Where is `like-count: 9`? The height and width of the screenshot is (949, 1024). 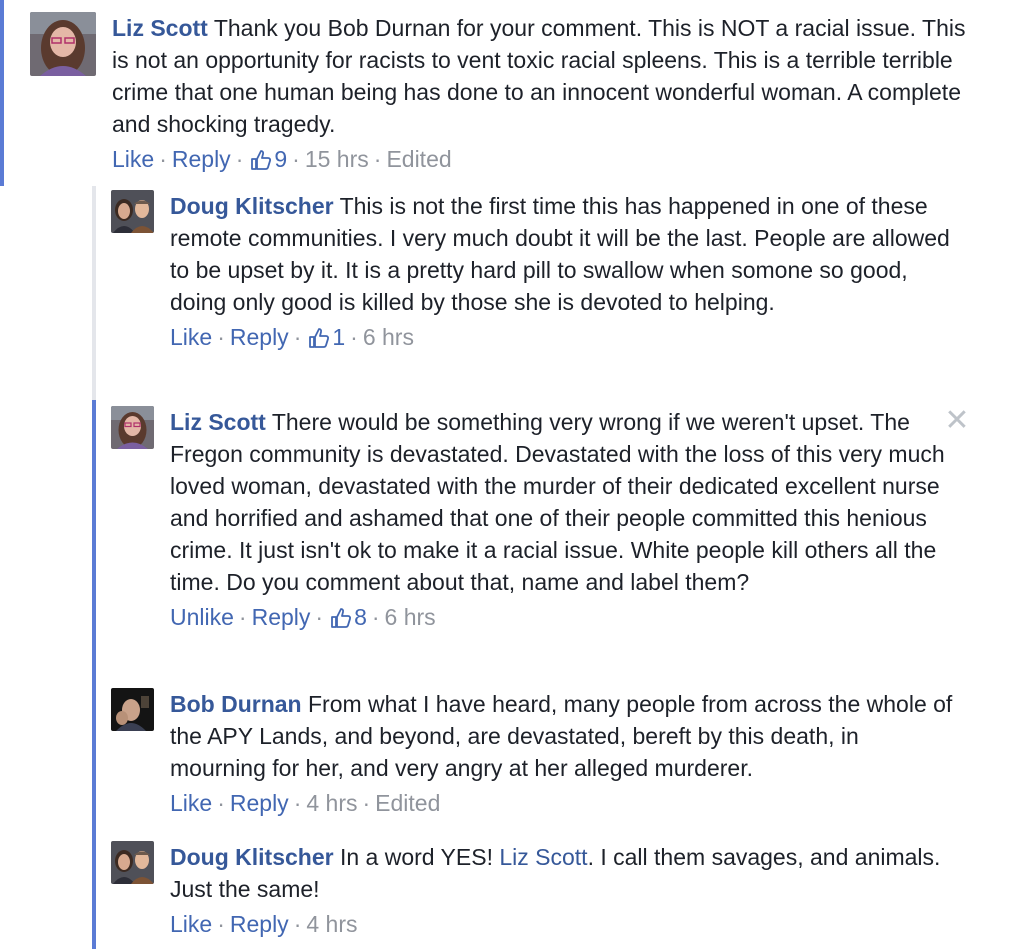 like-count: 9 is located at coordinates (280, 159).